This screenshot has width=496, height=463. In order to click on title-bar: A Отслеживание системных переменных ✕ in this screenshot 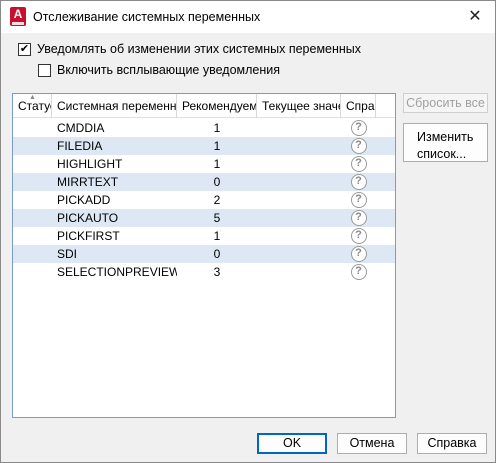, I will do `click(248, 17)`.